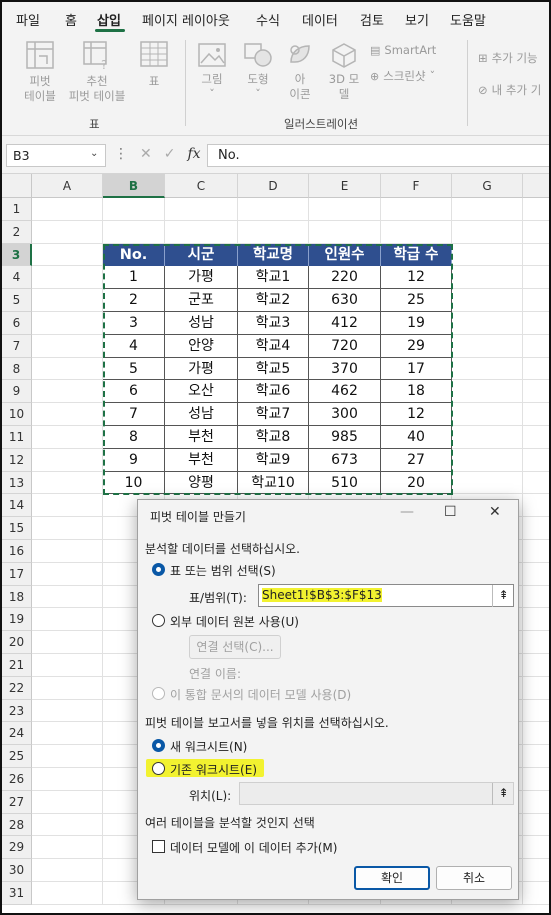 The height and width of the screenshot is (915, 551). What do you see at coordinates (17, 665) in the screenshot?
I see `row-header: 21` at bounding box center [17, 665].